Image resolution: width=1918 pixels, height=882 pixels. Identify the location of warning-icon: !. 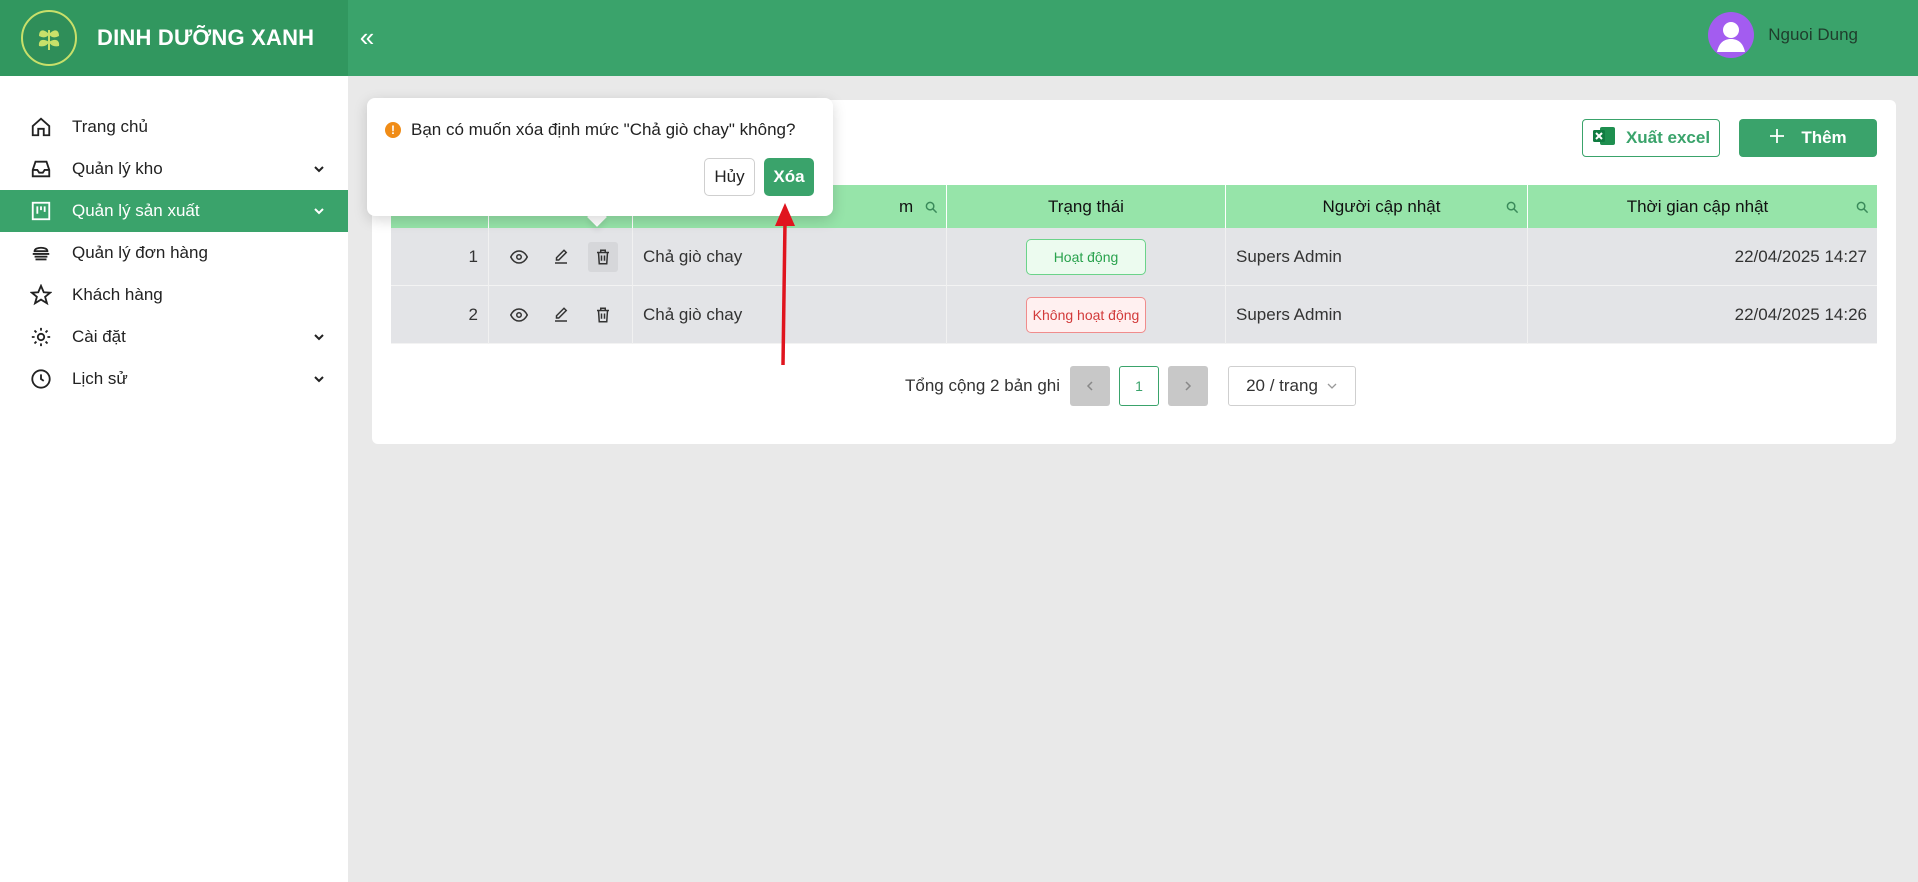
(393, 130).